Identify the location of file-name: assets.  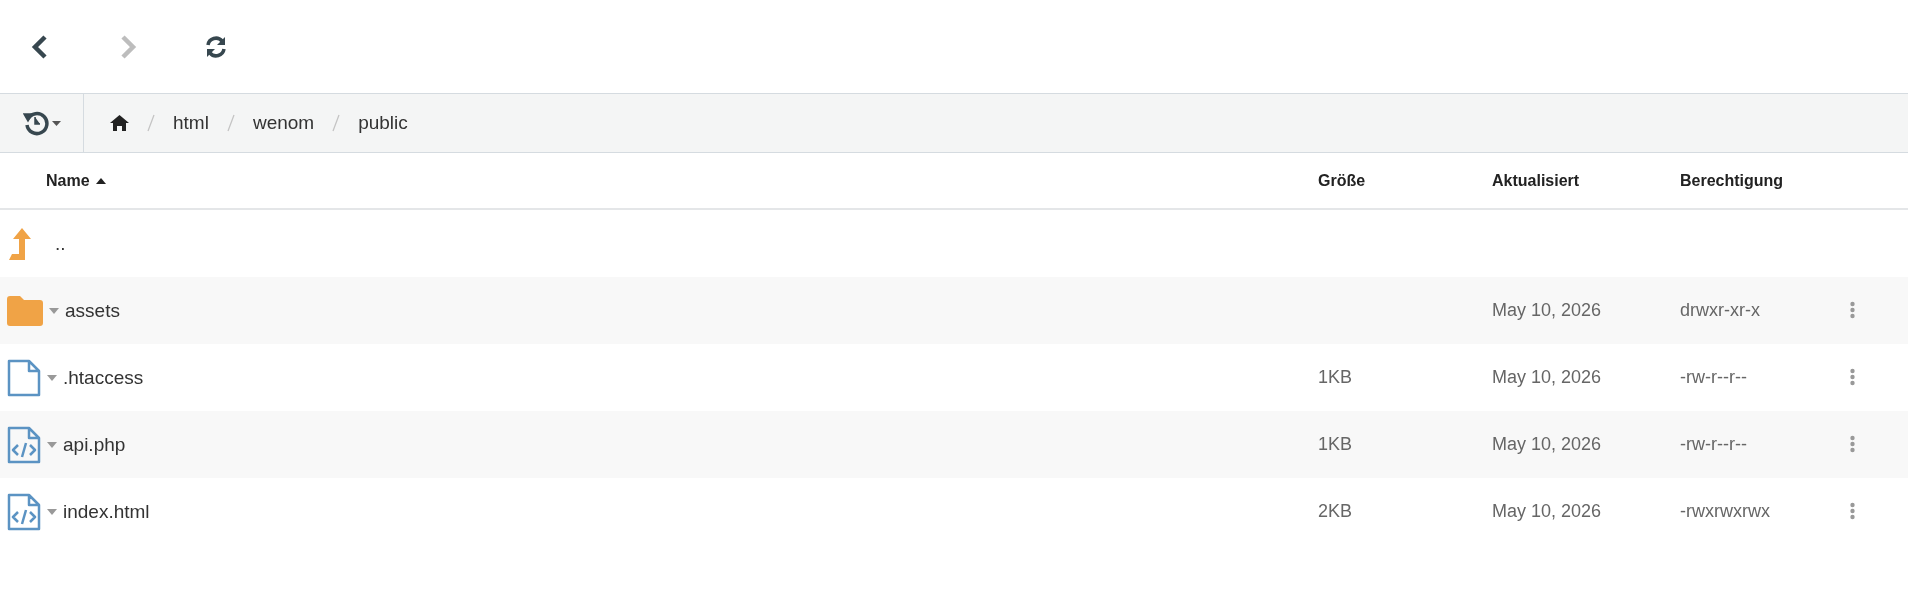
(92, 310).